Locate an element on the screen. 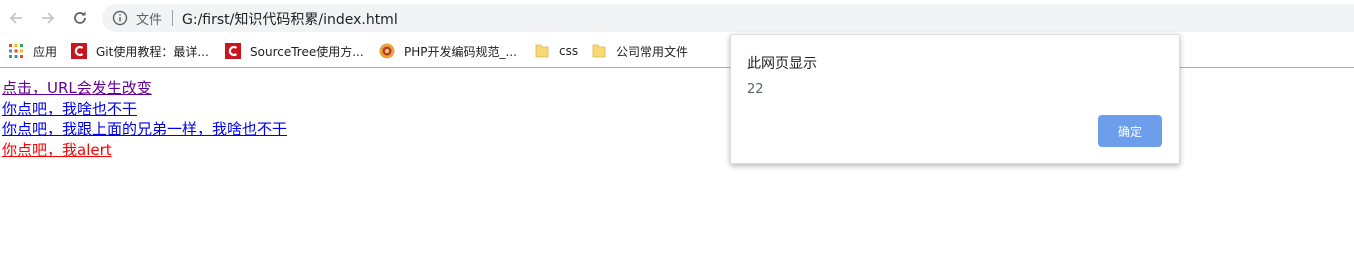 The width and height of the screenshot is (1354, 254). bookmark-label: css is located at coordinates (569, 51).